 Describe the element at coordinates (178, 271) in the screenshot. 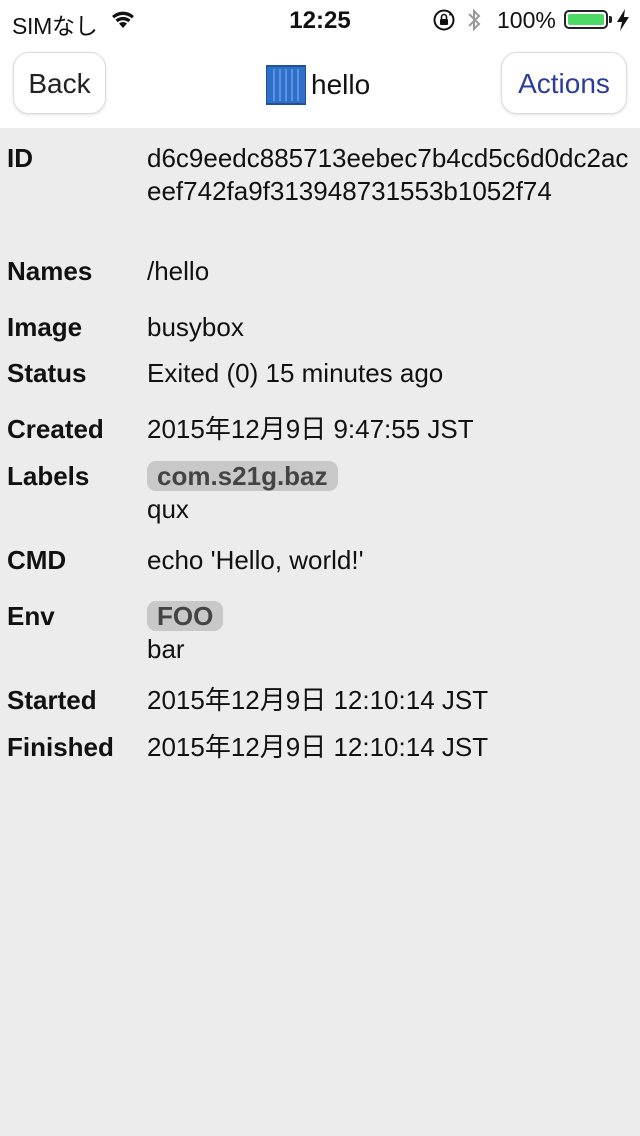

I see `detail-value: /hello` at that location.